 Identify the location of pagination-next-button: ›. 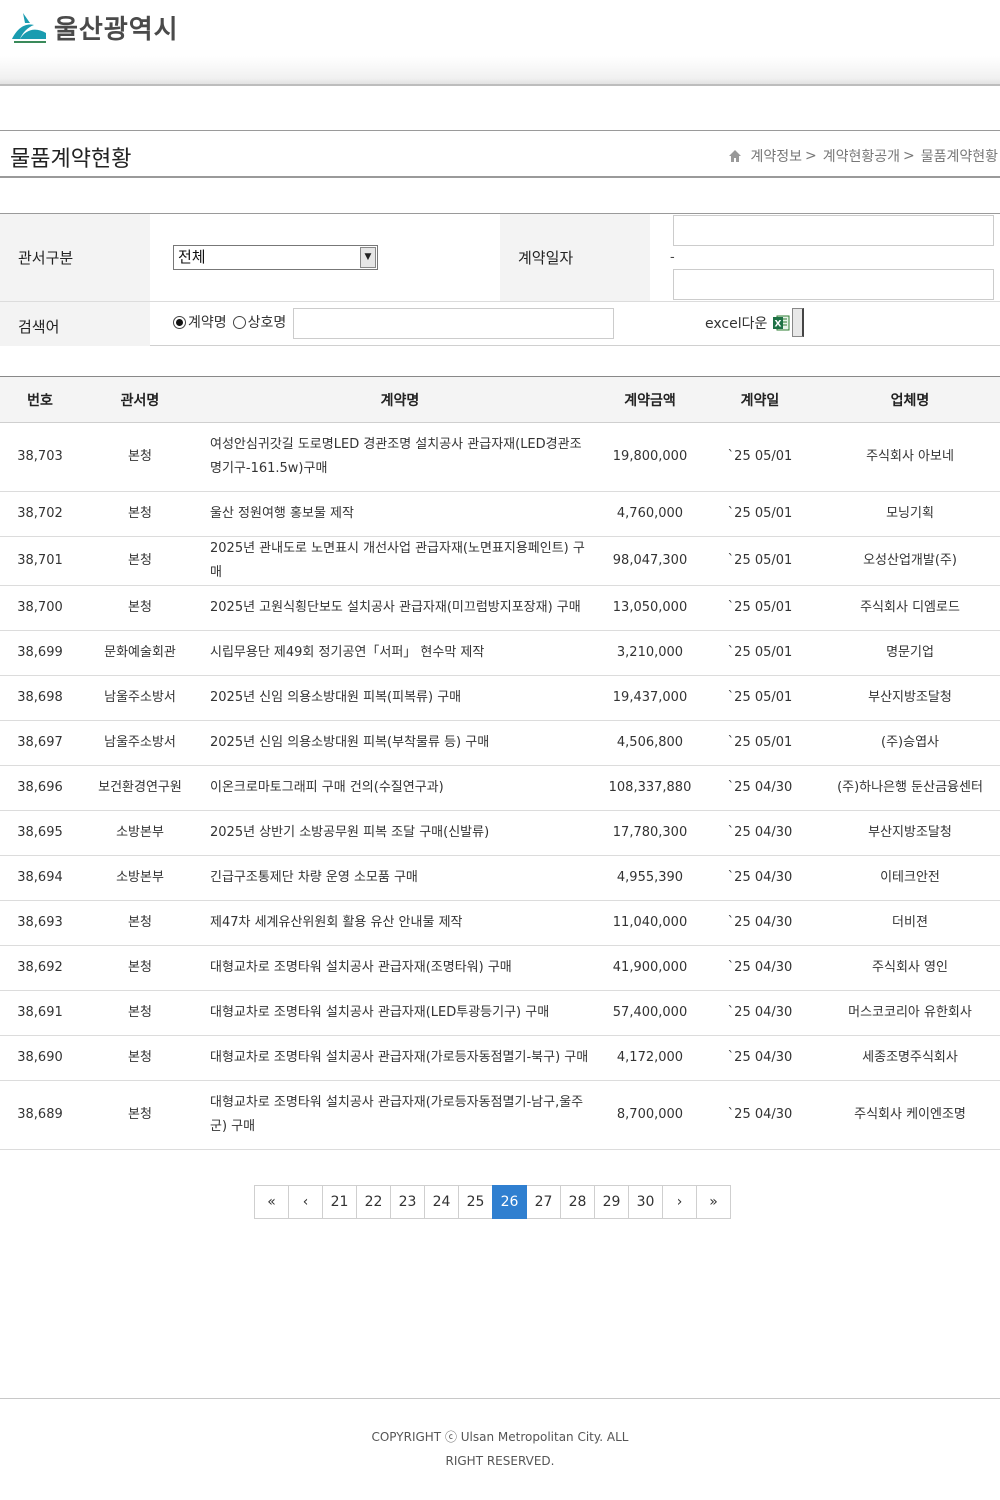
(679, 1202).